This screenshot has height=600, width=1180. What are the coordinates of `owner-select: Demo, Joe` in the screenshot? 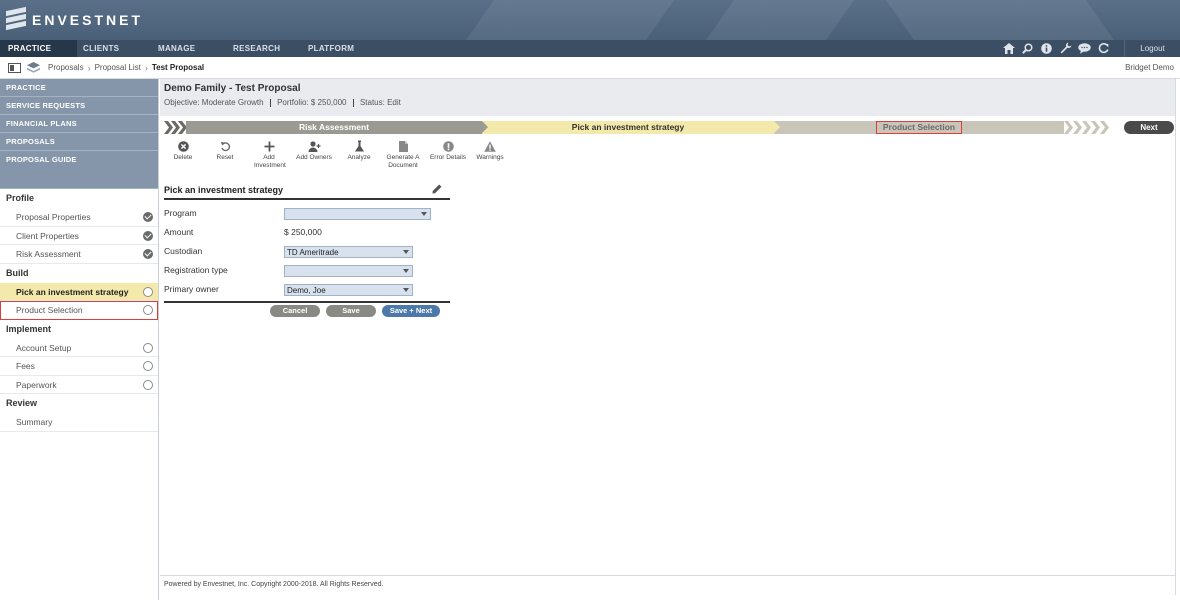 It's located at (348, 290).